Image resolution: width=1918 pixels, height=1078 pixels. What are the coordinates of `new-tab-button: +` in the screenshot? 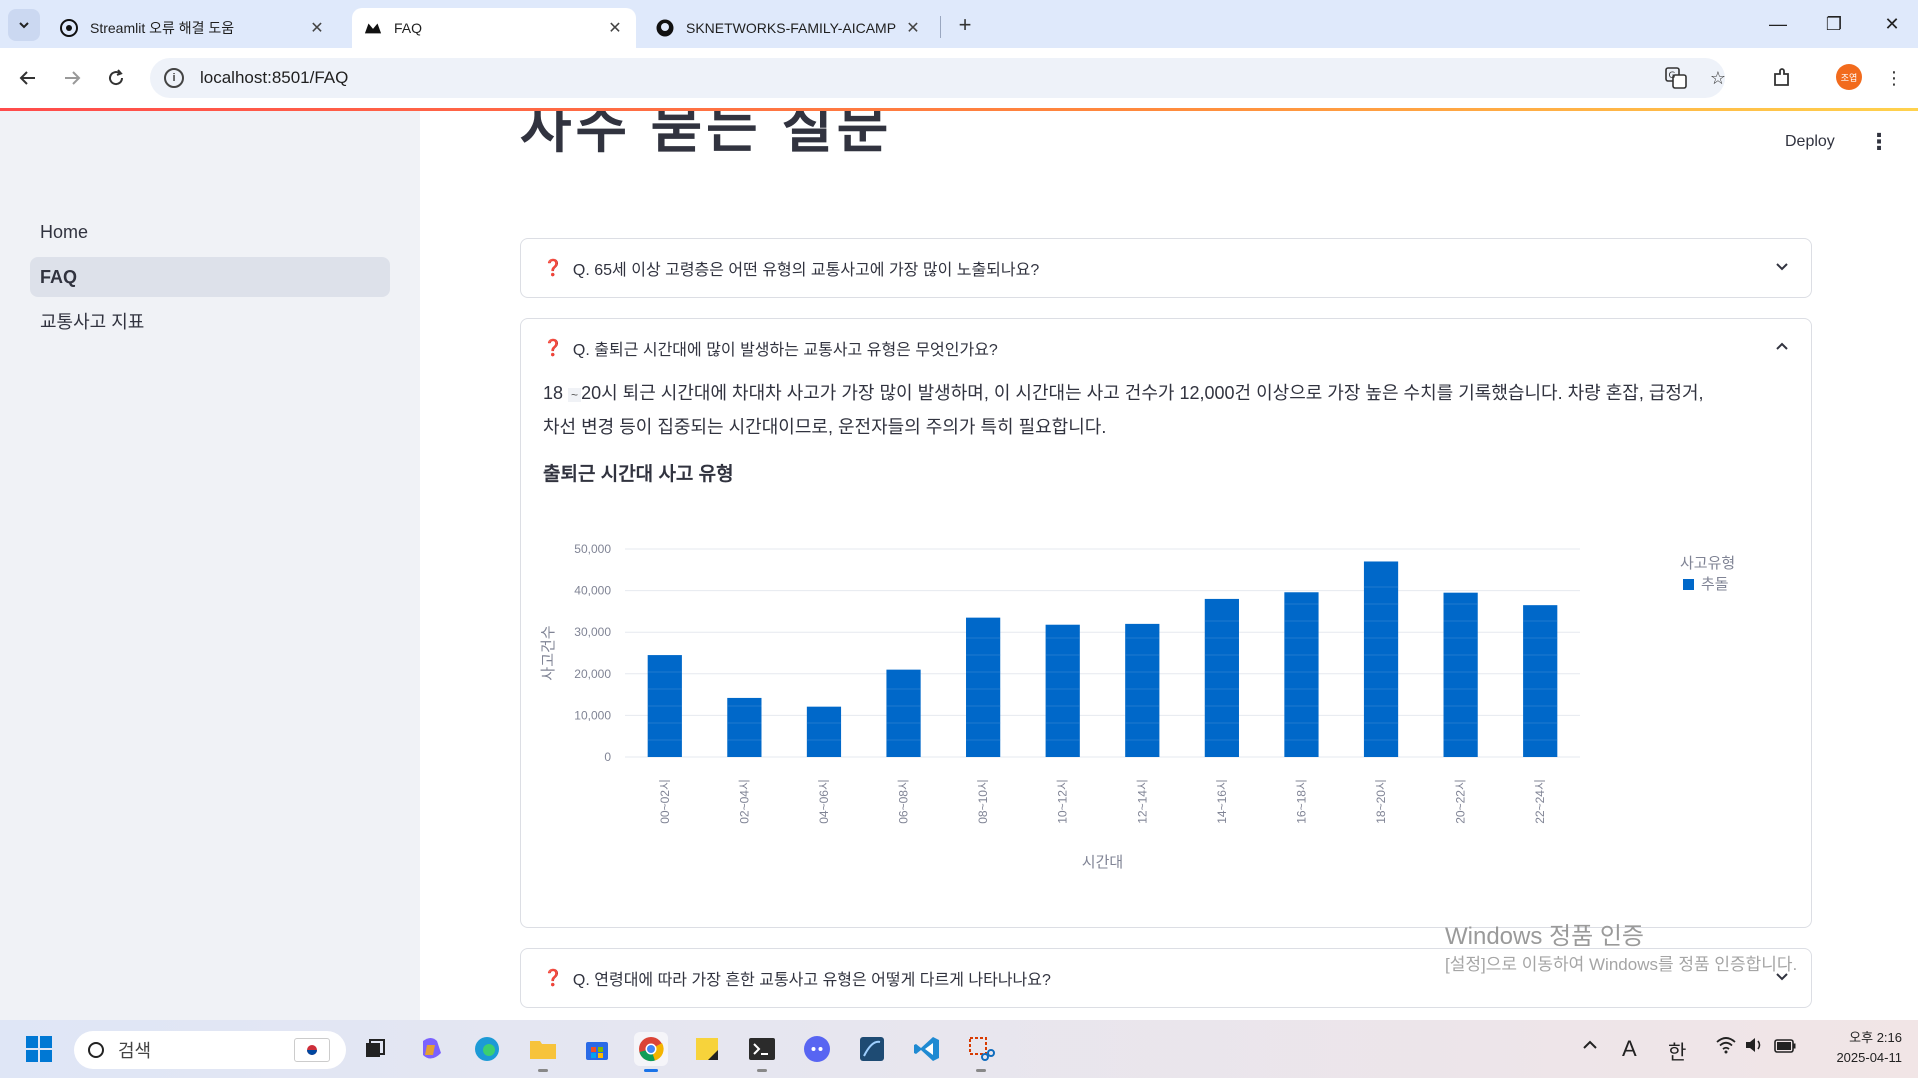 It's located at (965, 25).